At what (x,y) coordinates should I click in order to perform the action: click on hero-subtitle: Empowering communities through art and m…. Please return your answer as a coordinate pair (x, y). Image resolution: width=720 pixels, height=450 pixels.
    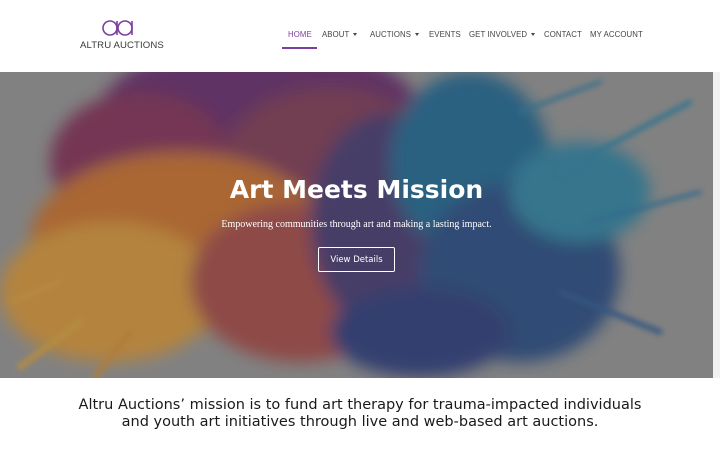
    Looking at the image, I should click on (356, 224).